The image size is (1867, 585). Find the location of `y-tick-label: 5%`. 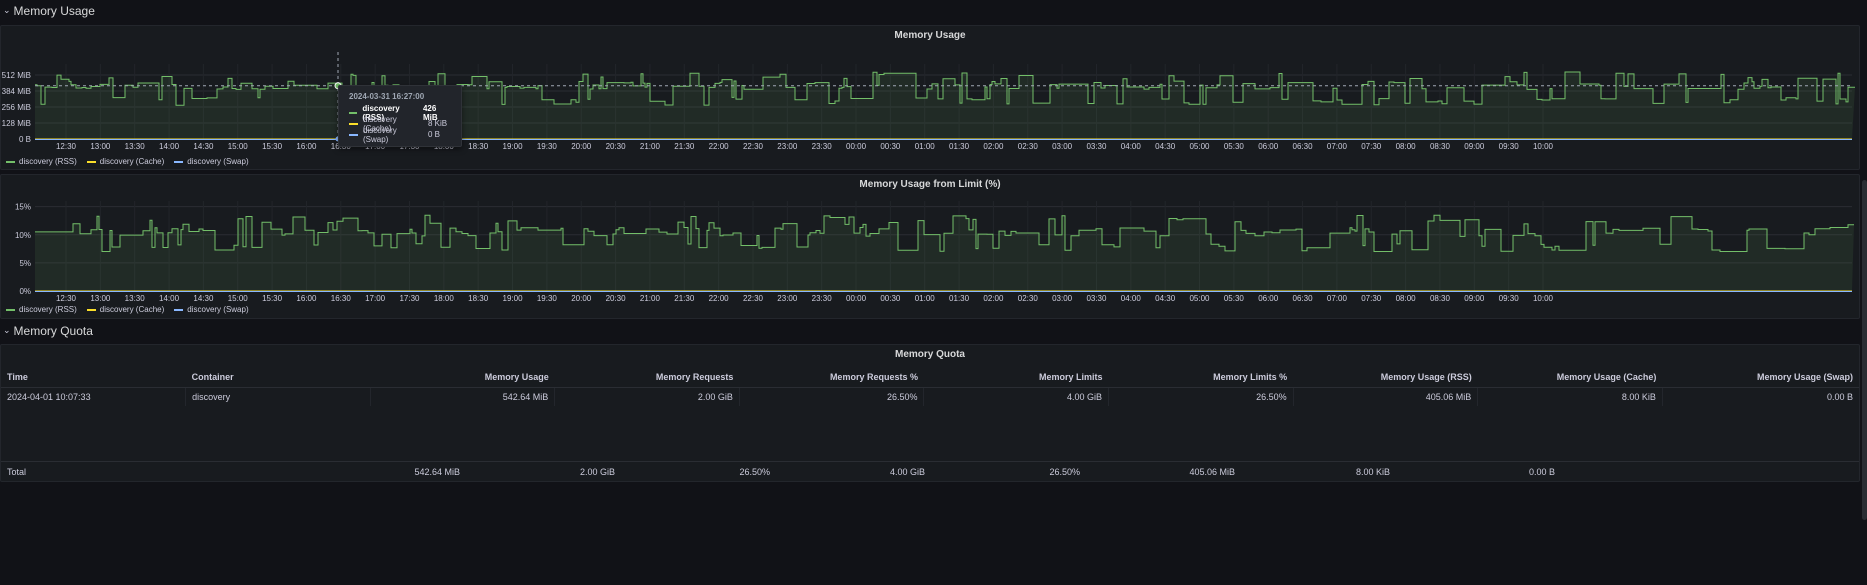

y-tick-label: 5% is located at coordinates (25, 263).